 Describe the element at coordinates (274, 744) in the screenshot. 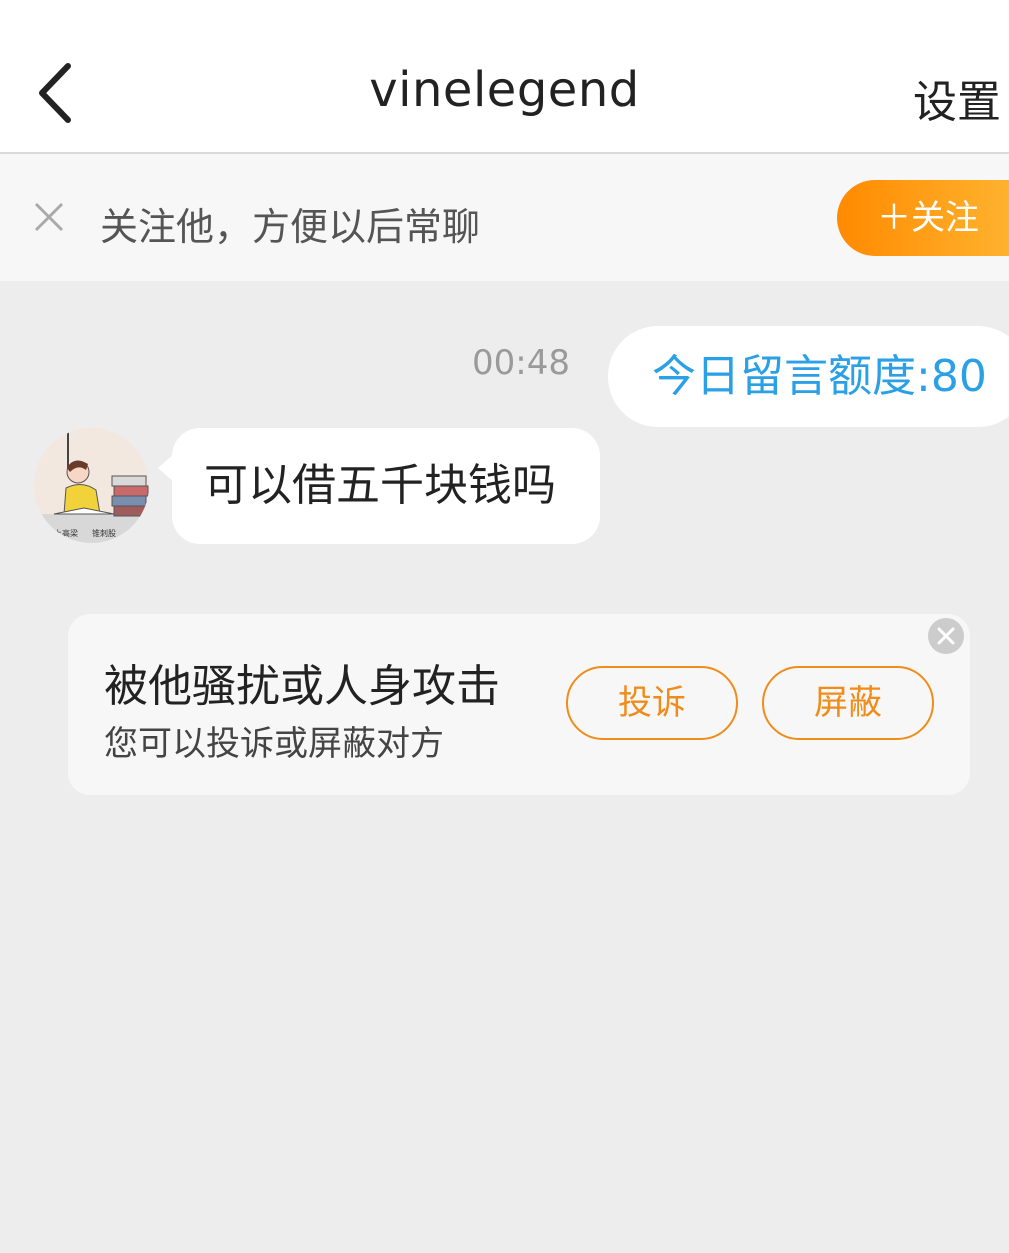

I see `notice-subtitle: 您可以投诉或屏蔽对方` at that location.